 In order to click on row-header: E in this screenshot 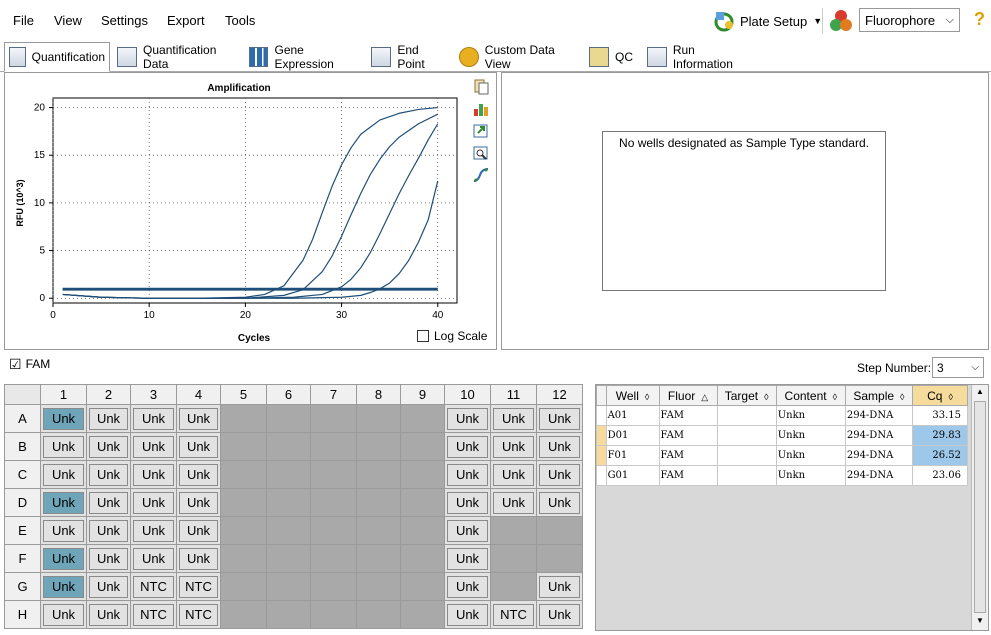, I will do `click(22, 530)`.